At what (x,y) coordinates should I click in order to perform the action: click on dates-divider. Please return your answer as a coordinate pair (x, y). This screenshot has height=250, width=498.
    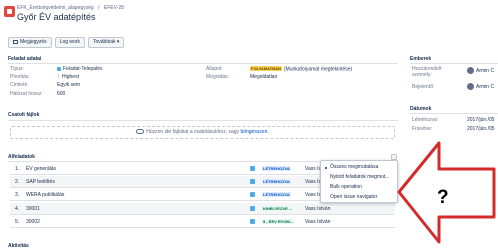
    Looking at the image, I should click on (454, 113).